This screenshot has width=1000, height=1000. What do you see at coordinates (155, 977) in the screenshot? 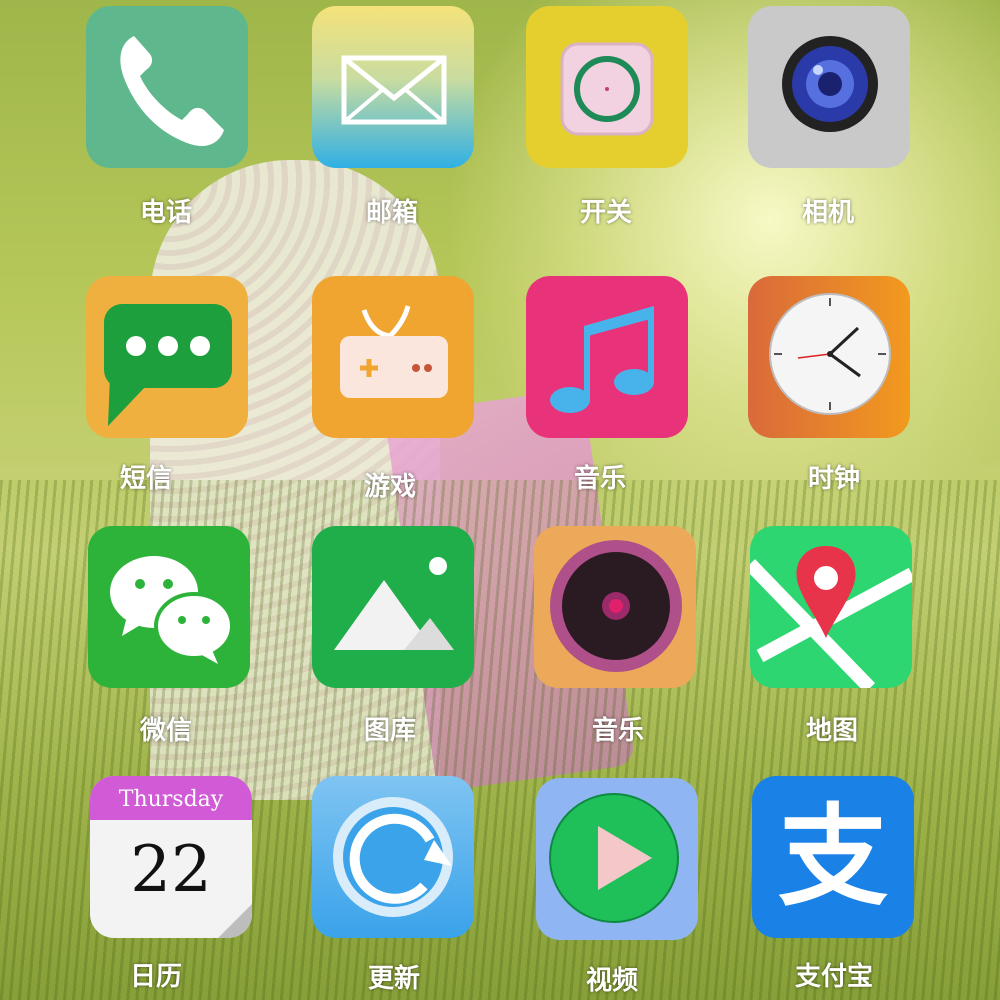
I see `calendar-app-label: 日历` at bounding box center [155, 977].